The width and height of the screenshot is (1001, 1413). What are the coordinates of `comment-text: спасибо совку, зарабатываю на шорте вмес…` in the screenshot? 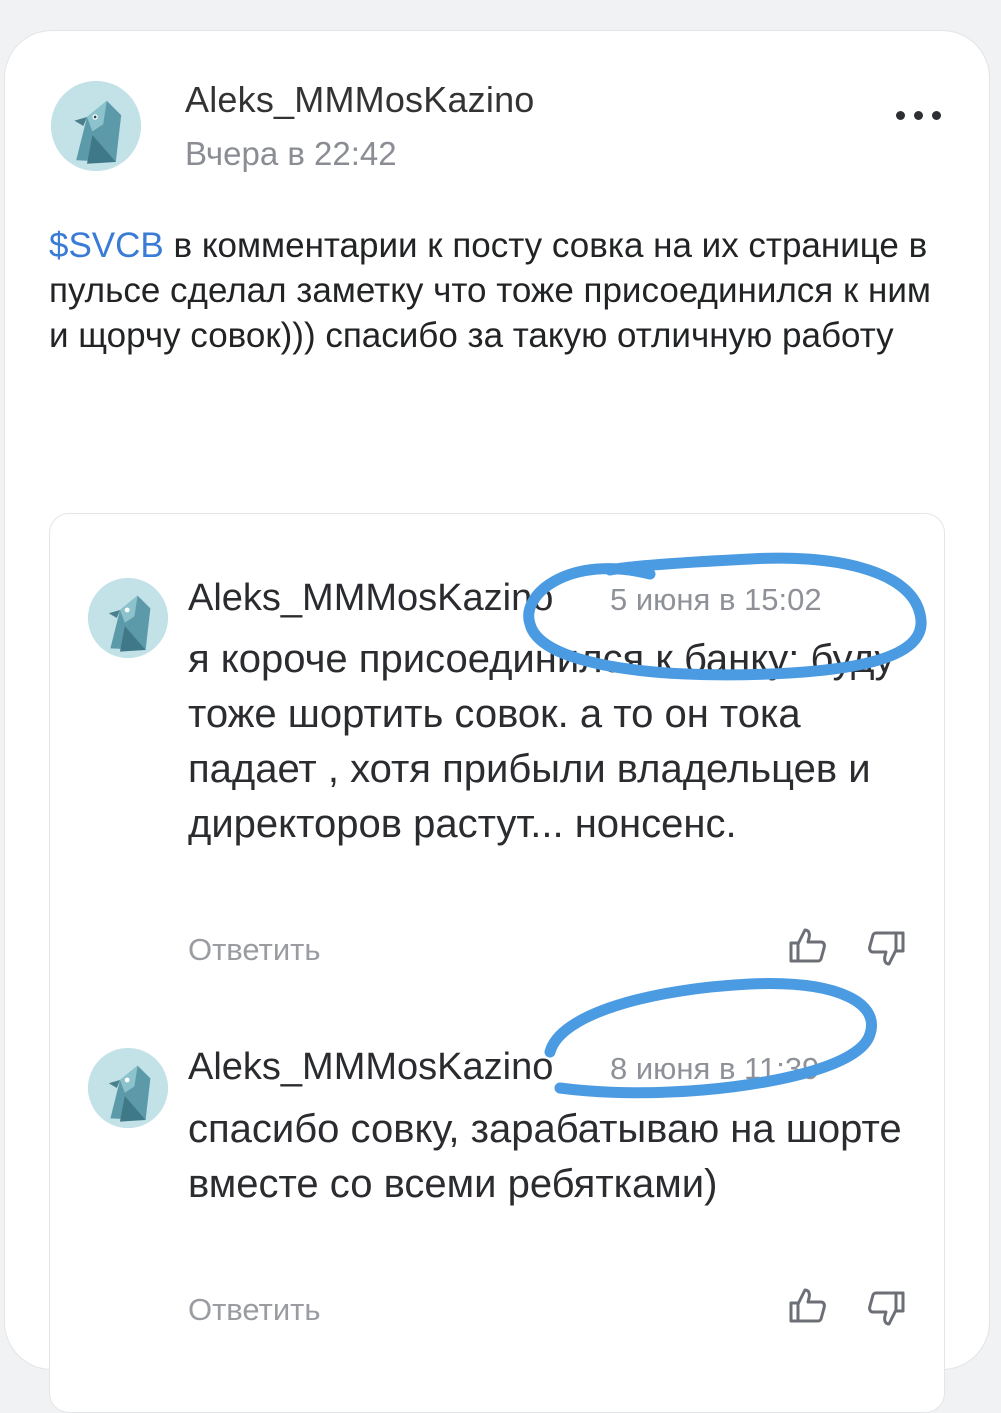 It's located at (545, 1156).